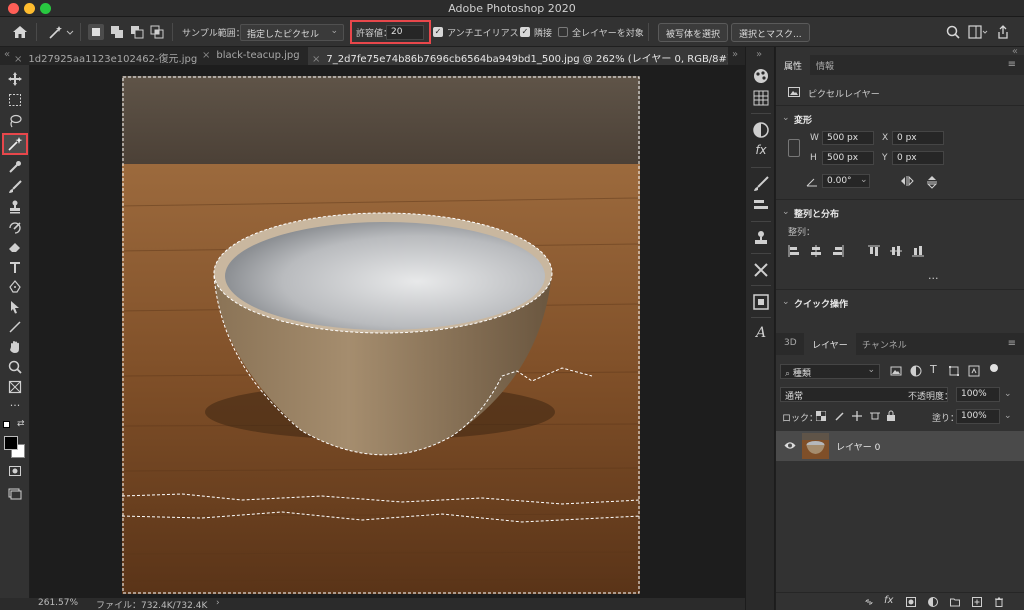 The width and height of the screenshot is (1024, 610). Describe the element at coordinates (254, 56) in the screenshot. I see `tab-doc-2: × black-teacup.jpg` at that location.